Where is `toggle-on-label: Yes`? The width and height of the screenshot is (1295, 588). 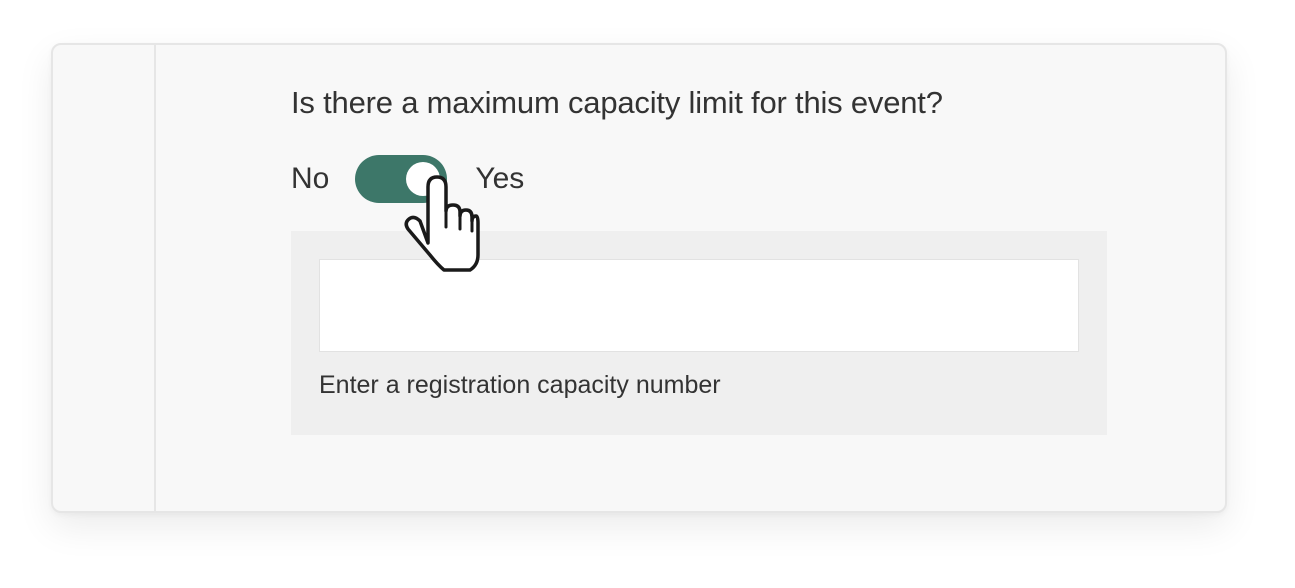
toggle-on-label: Yes is located at coordinates (500, 178).